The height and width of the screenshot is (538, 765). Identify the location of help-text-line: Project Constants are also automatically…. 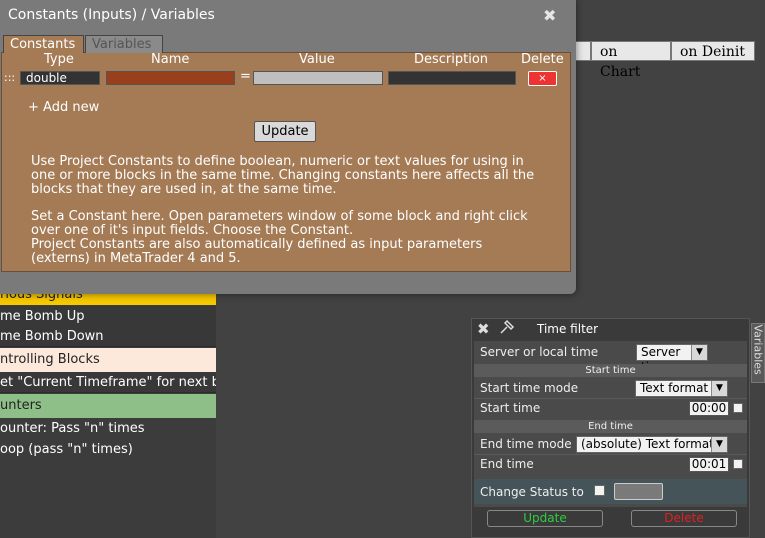
(257, 244).